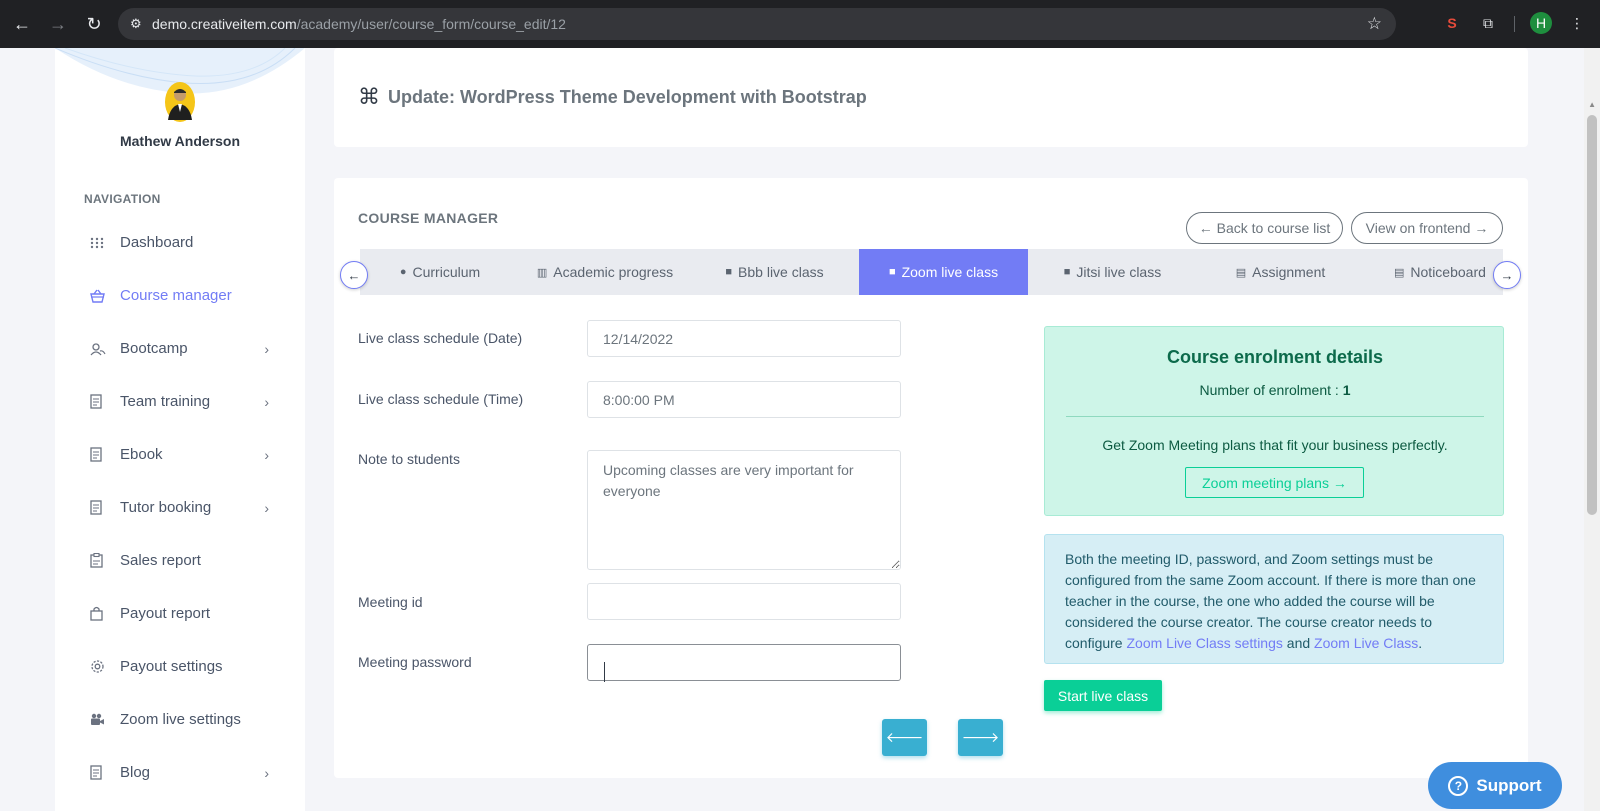 The width and height of the screenshot is (1600, 811). I want to click on sidebar-item-label: Sales report, so click(160, 560).